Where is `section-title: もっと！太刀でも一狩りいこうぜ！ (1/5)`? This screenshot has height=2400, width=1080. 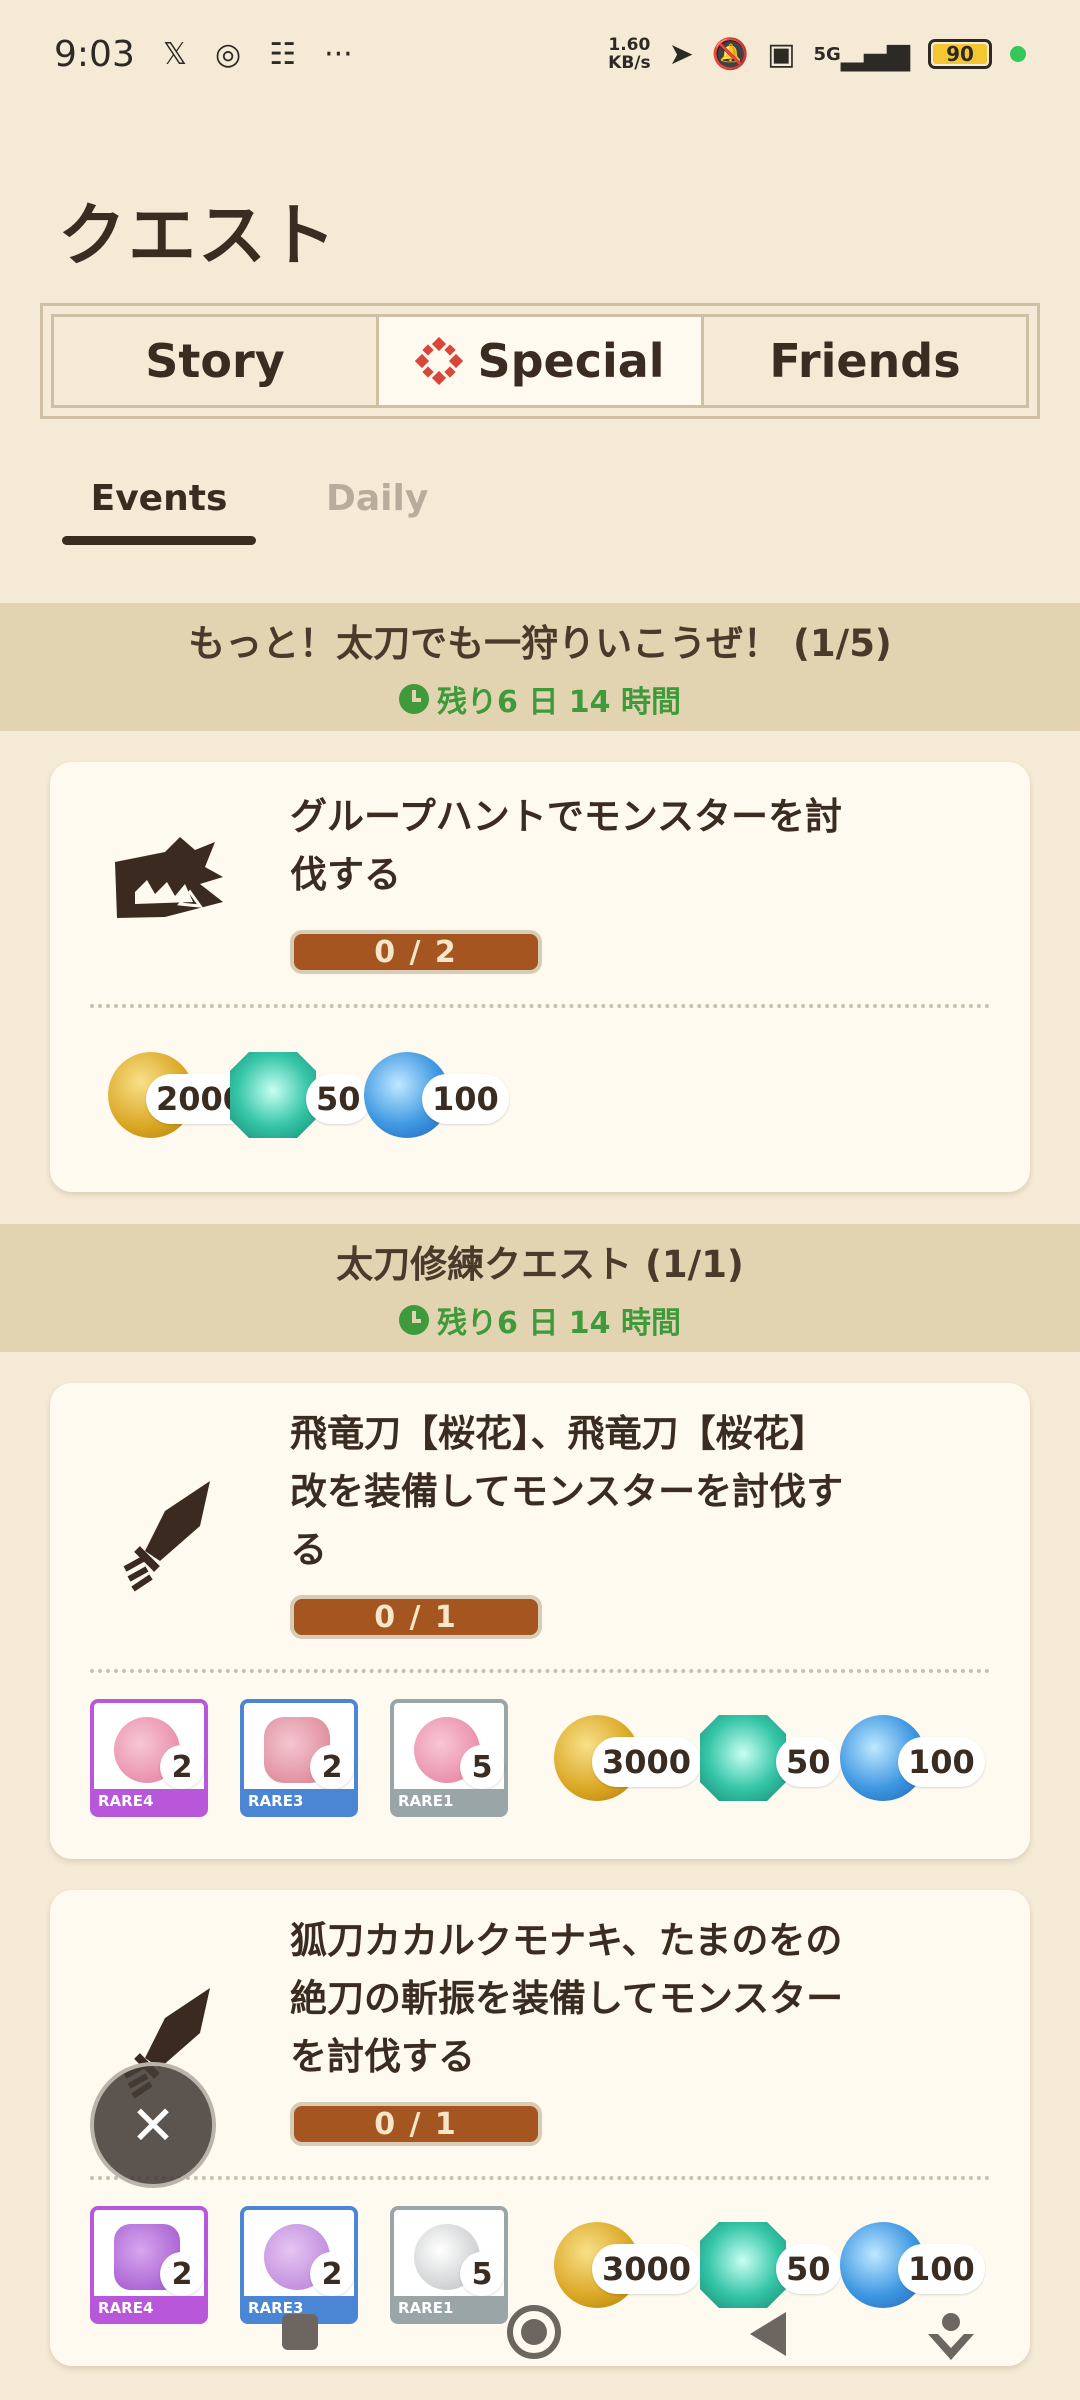 section-title: もっと！太刀でも一狩りいこうぜ！ (1/5) is located at coordinates (540, 643).